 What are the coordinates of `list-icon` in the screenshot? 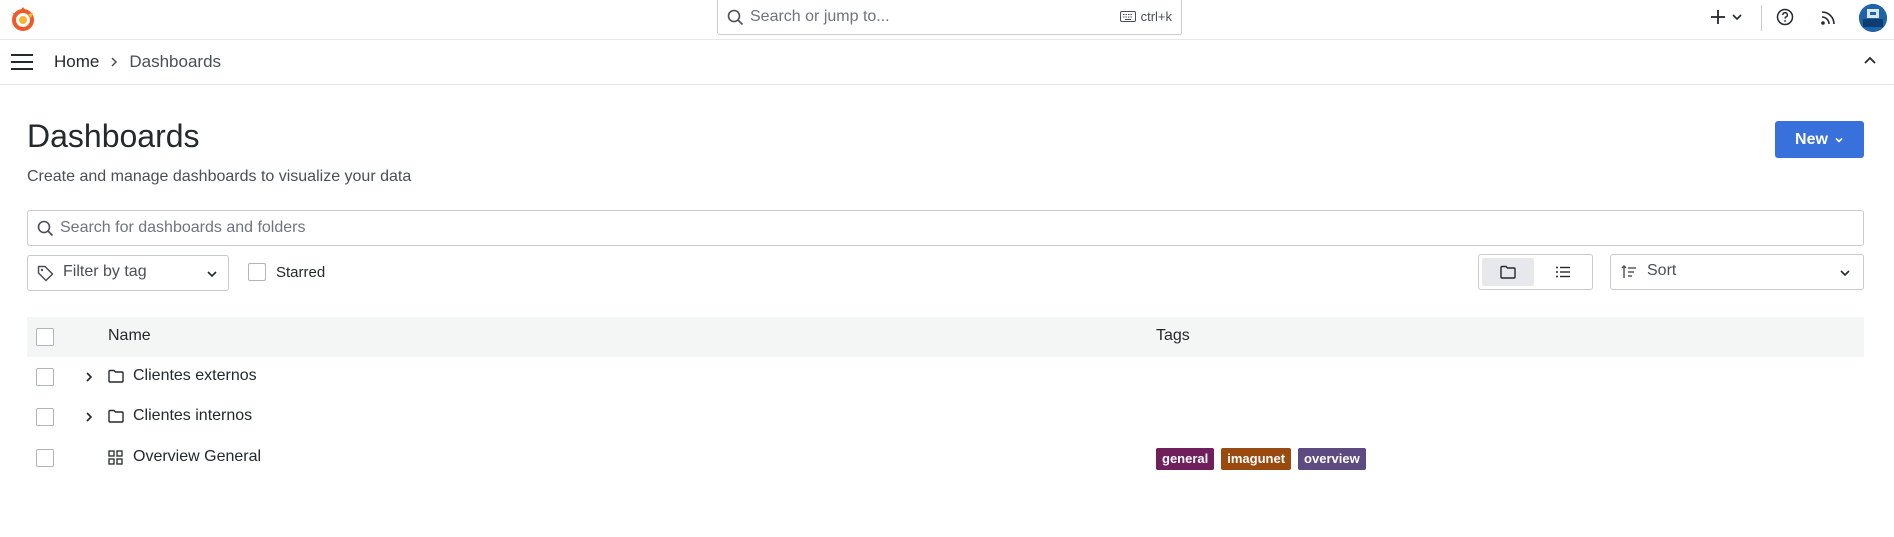 It's located at (1563, 272).